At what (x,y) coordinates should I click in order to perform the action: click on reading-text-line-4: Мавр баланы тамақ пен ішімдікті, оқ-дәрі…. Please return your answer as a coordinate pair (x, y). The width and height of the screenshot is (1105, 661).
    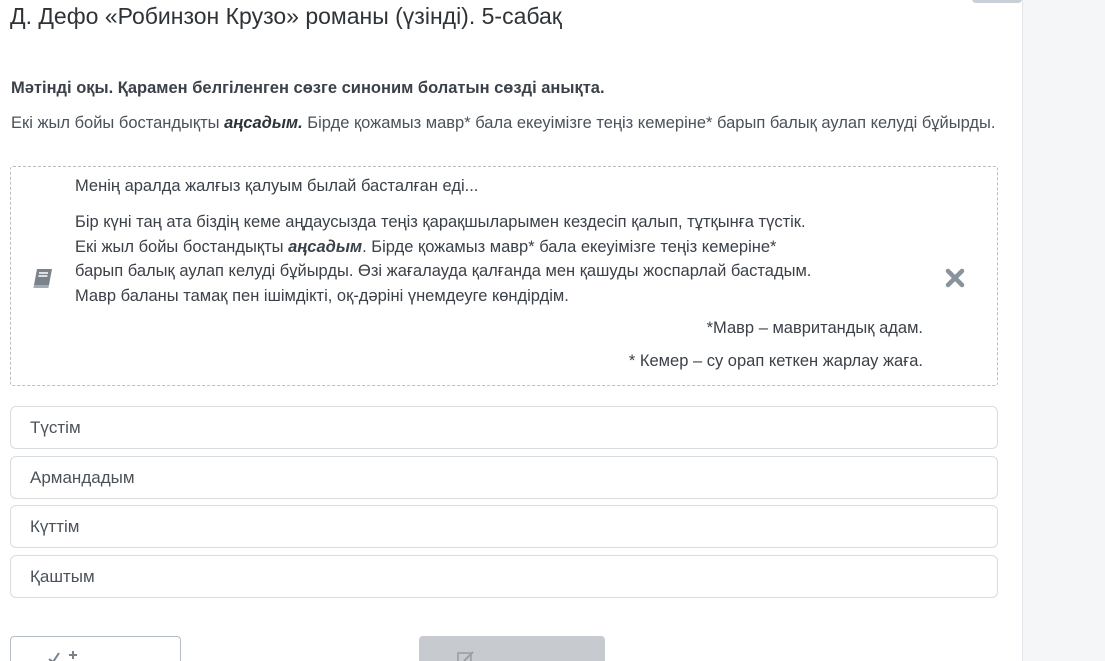
    Looking at the image, I should click on (322, 295).